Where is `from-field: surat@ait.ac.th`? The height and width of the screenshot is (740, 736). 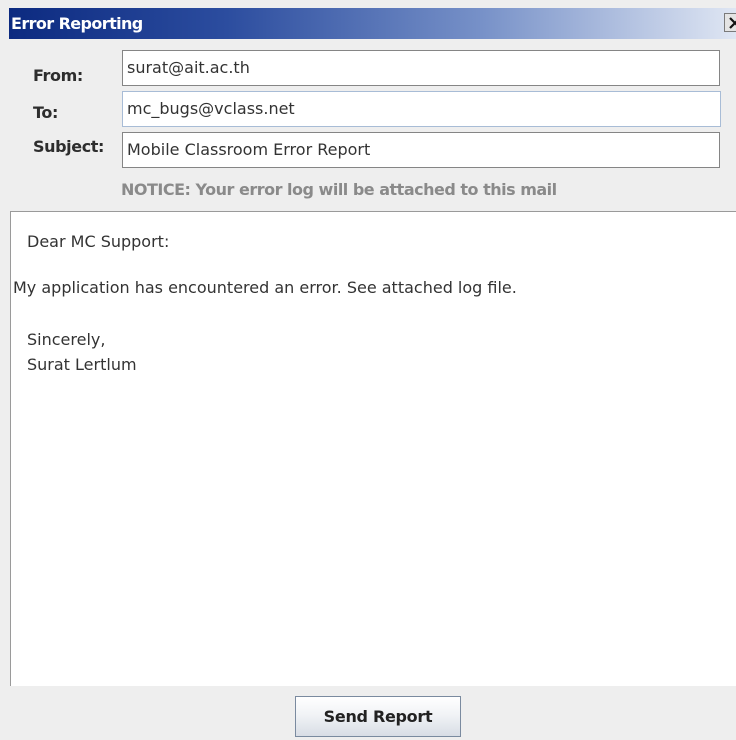 from-field: surat@ait.ac.th is located at coordinates (421, 68).